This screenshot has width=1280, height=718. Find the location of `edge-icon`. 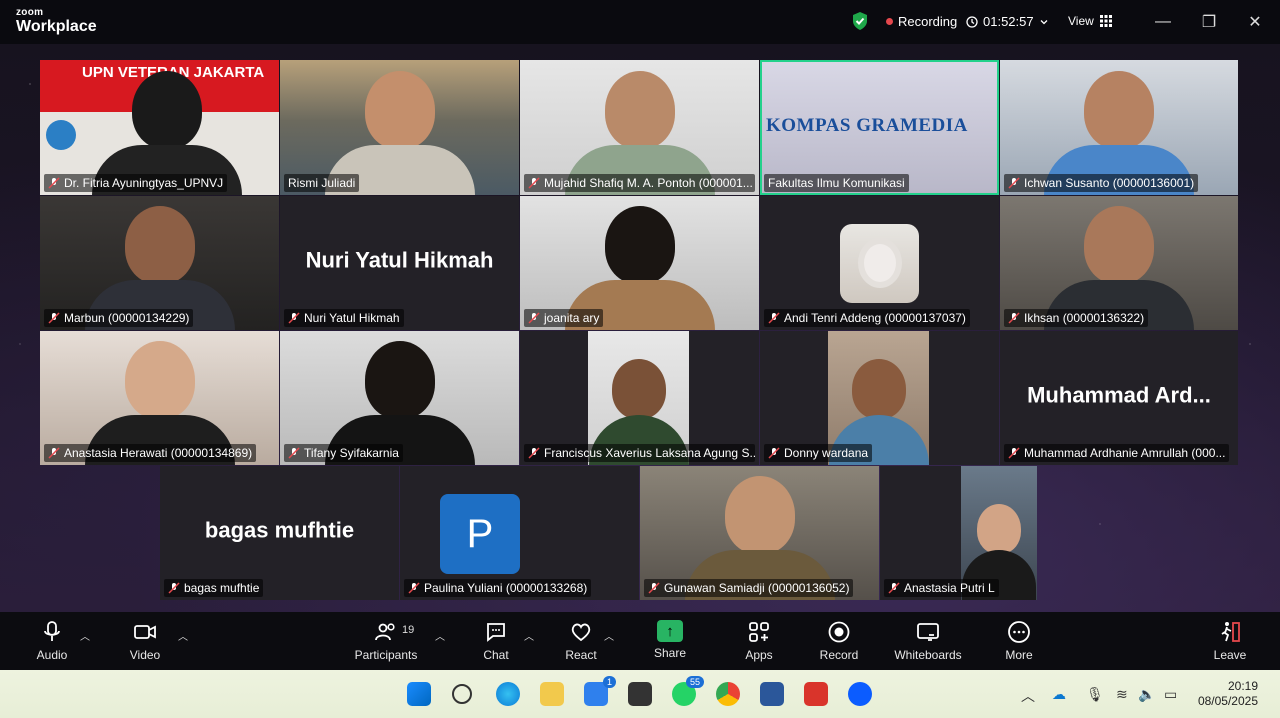

edge-icon is located at coordinates (508, 694).